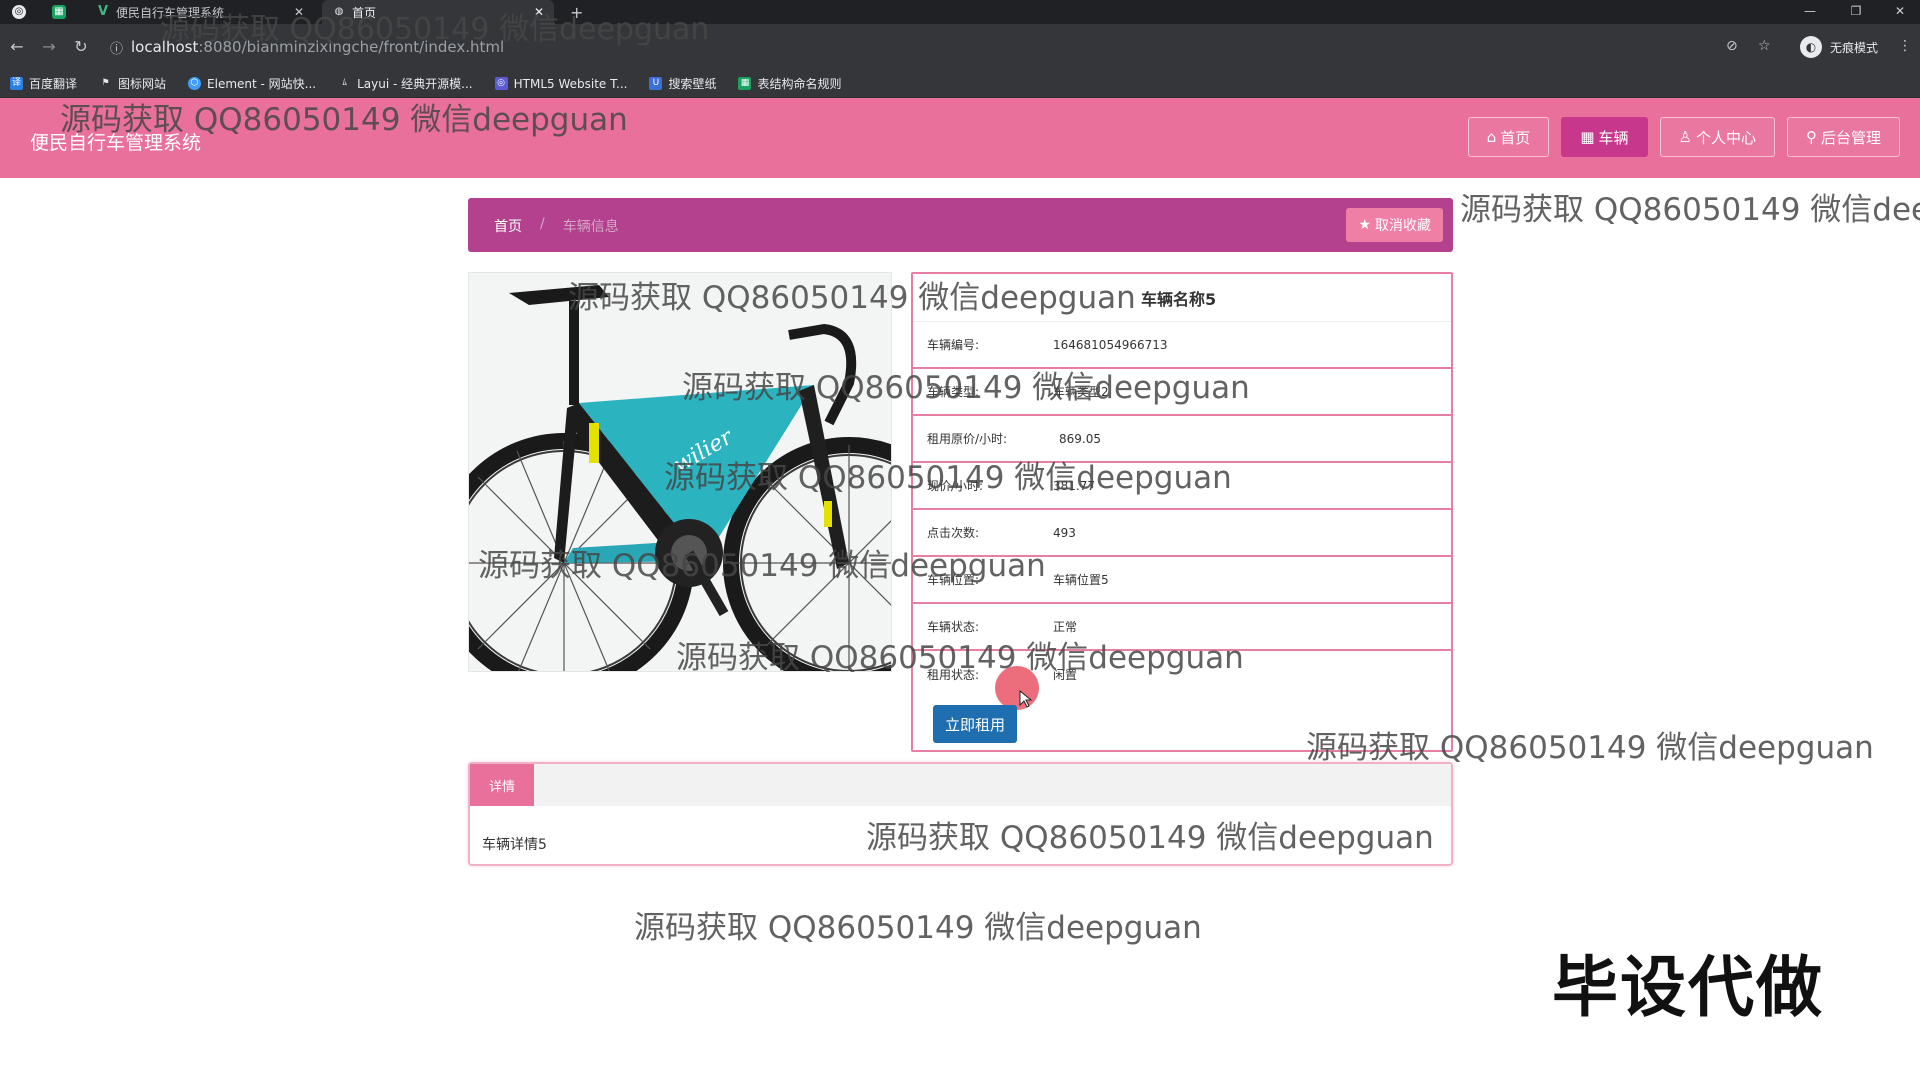  What do you see at coordinates (81, 47) in the screenshot?
I see `reload-icon: ↻` at bounding box center [81, 47].